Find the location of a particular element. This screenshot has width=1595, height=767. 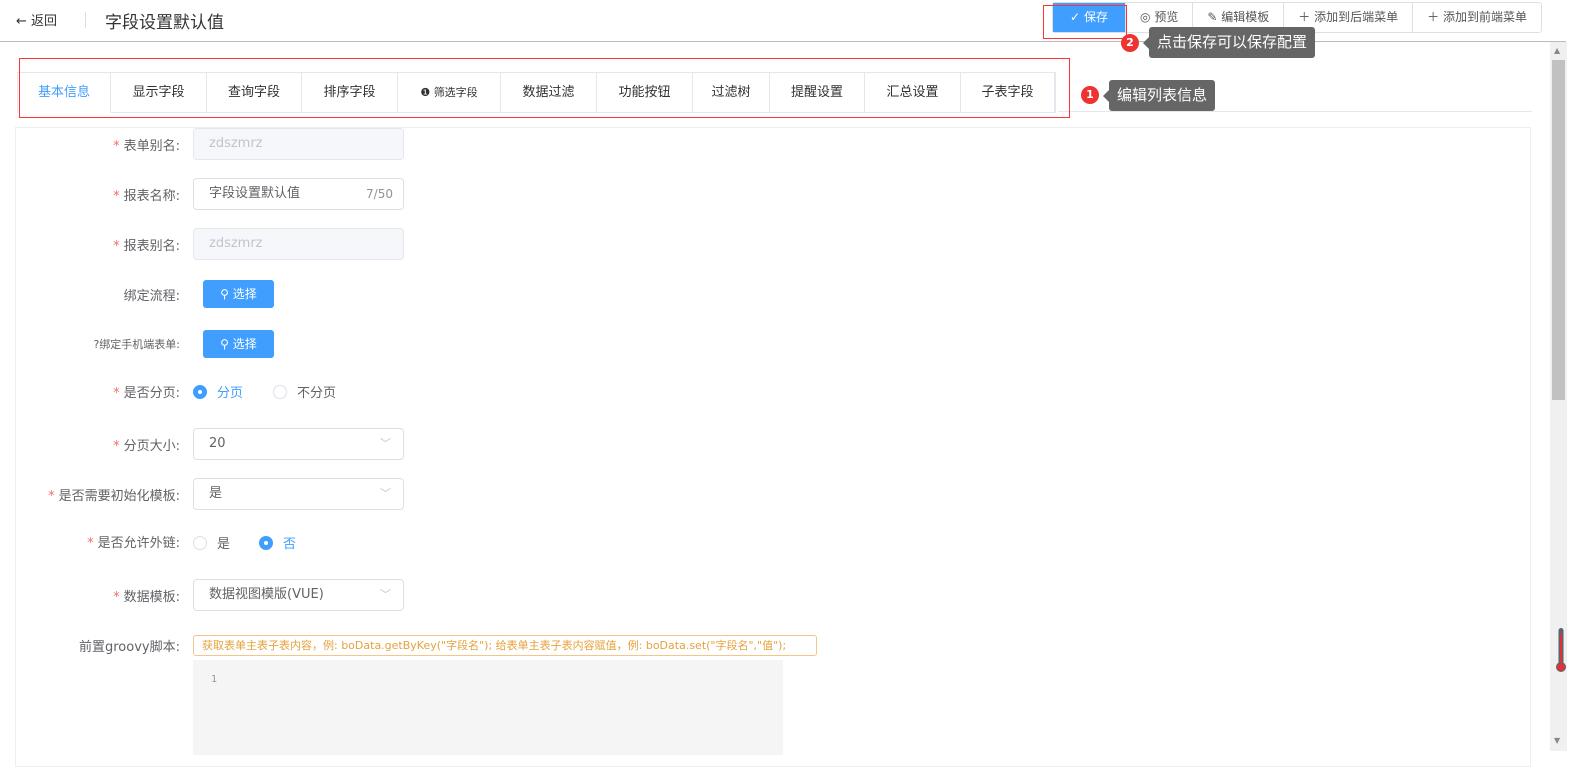

paging-label: 是否分页: is located at coordinates (151, 393).